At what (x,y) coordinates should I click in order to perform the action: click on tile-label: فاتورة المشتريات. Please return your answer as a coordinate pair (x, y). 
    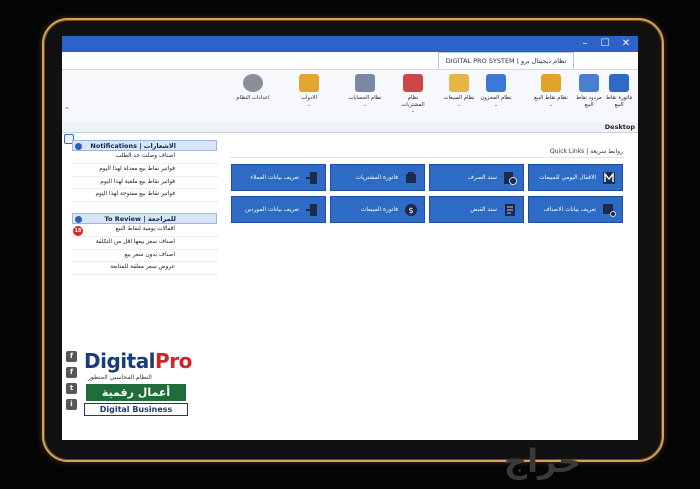
    Looking at the image, I should click on (376, 178).